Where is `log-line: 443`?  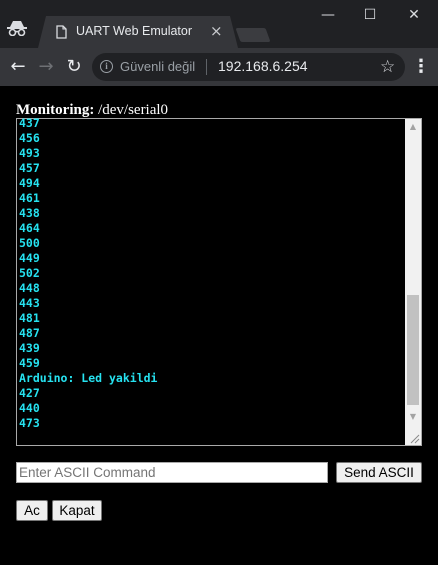 log-line: 443 is located at coordinates (29, 303).